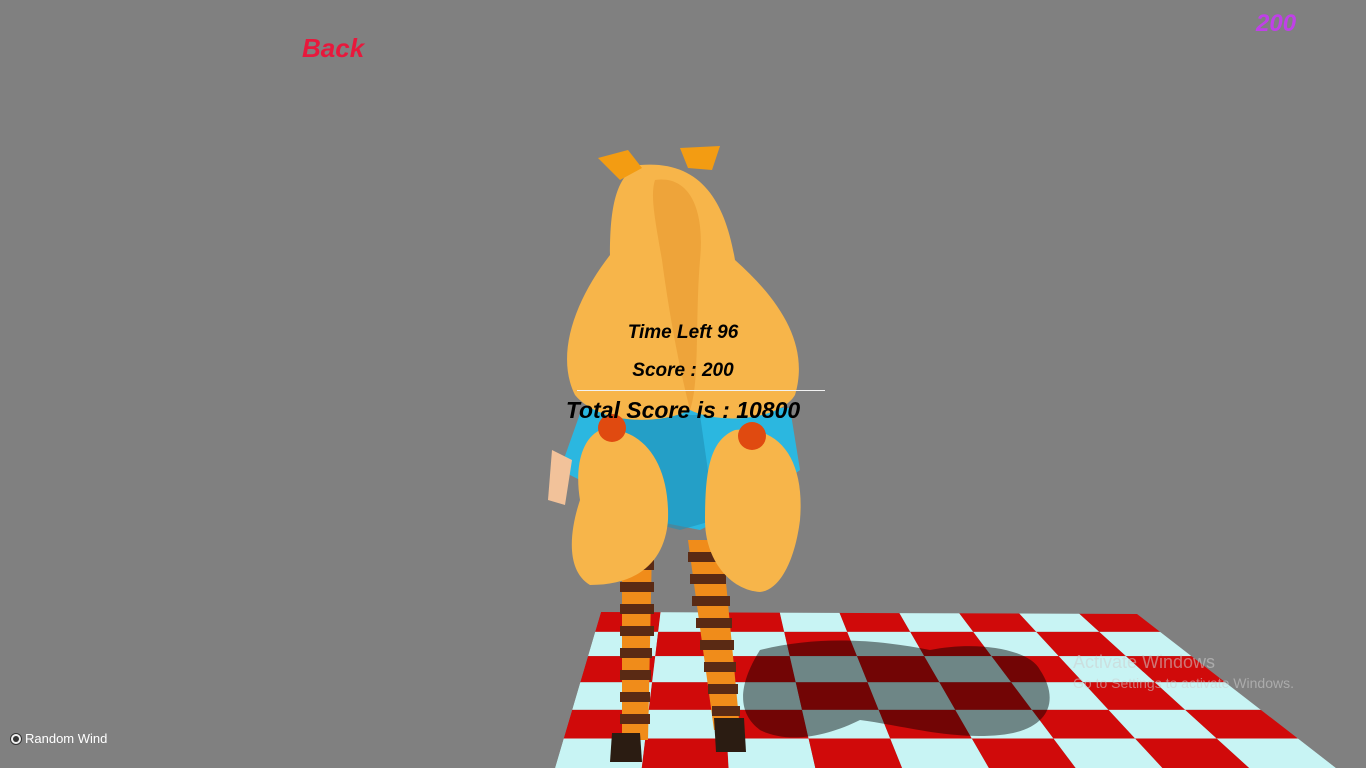  I want to click on radio-selected-dot, so click(16, 738).